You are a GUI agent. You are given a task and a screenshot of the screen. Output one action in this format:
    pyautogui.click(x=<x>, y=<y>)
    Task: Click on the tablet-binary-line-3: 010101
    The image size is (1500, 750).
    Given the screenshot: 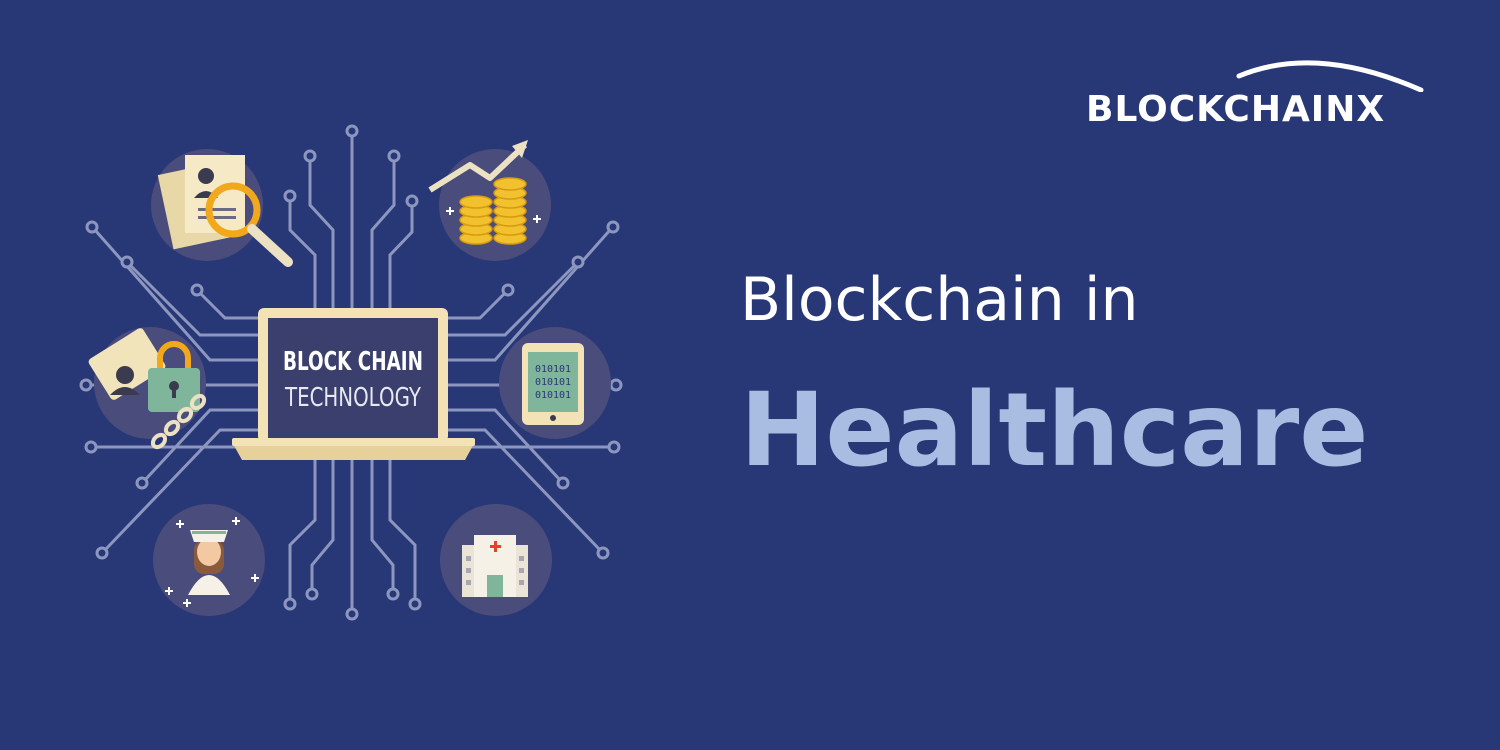 What is the action you would take?
    pyautogui.click(x=553, y=395)
    